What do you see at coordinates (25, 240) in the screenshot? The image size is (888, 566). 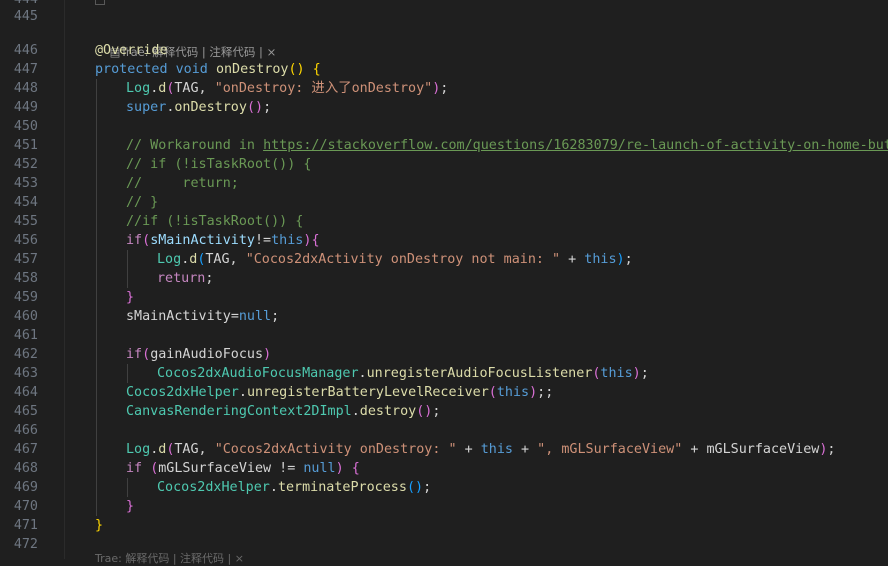 I see `line-number: 456` at bounding box center [25, 240].